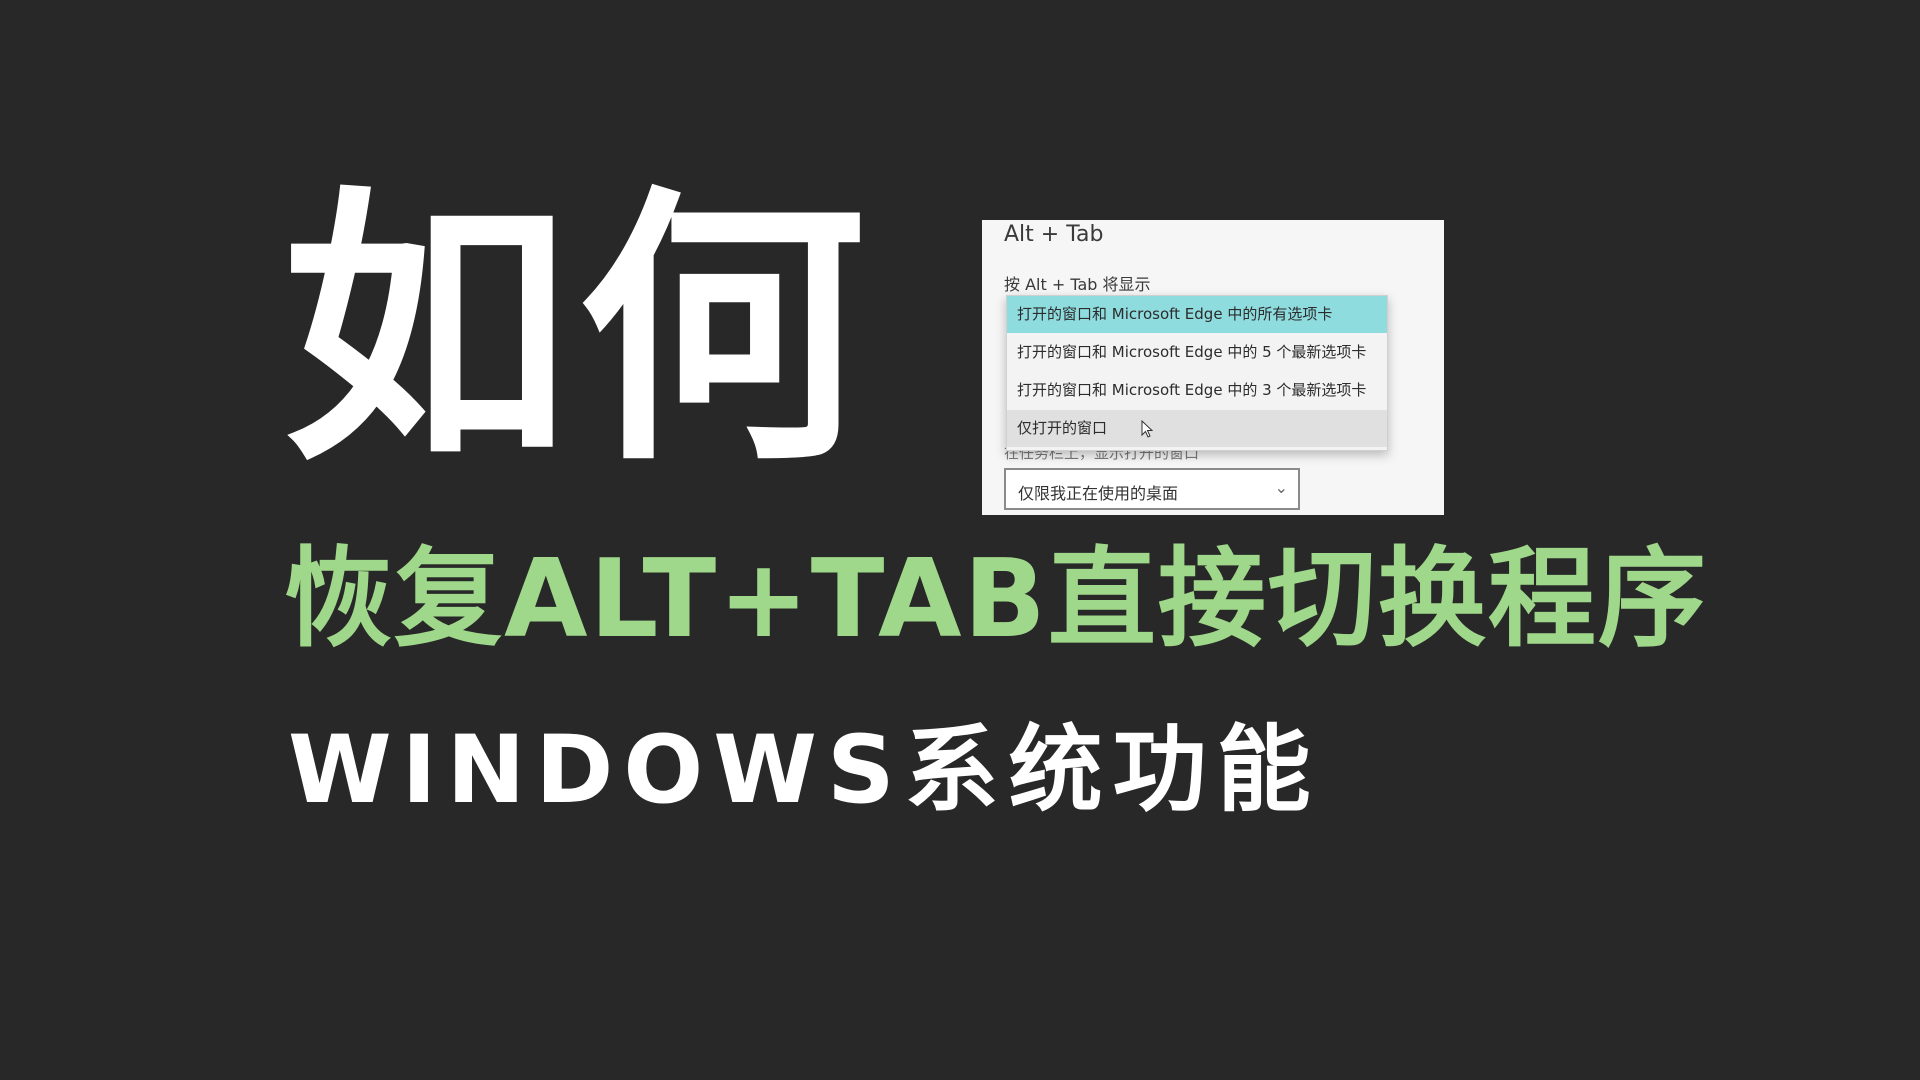 This screenshot has height=1080, width=1920. What do you see at coordinates (996, 599) in the screenshot?
I see `subtitle: 恢复ALT+TAB直接切换程序` at bounding box center [996, 599].